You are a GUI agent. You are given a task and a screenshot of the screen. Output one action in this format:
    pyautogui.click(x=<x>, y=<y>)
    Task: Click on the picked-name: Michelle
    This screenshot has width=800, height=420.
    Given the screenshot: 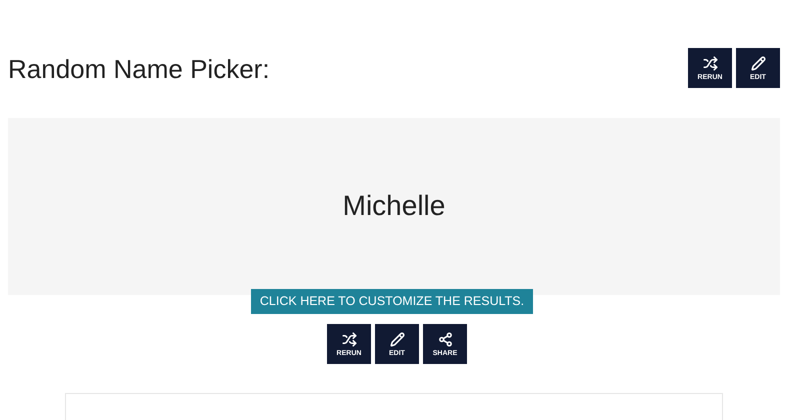 What is the action you would take?
    pyautogui.click(x=394, y=205)
    